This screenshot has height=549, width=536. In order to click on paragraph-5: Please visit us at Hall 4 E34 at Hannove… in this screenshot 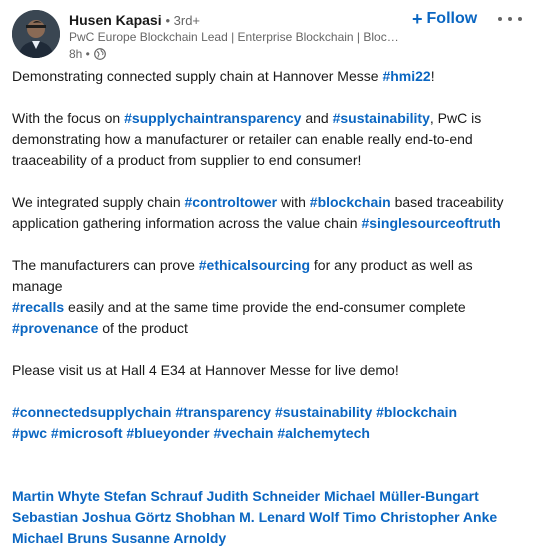, I will do `click(205, 370)`.